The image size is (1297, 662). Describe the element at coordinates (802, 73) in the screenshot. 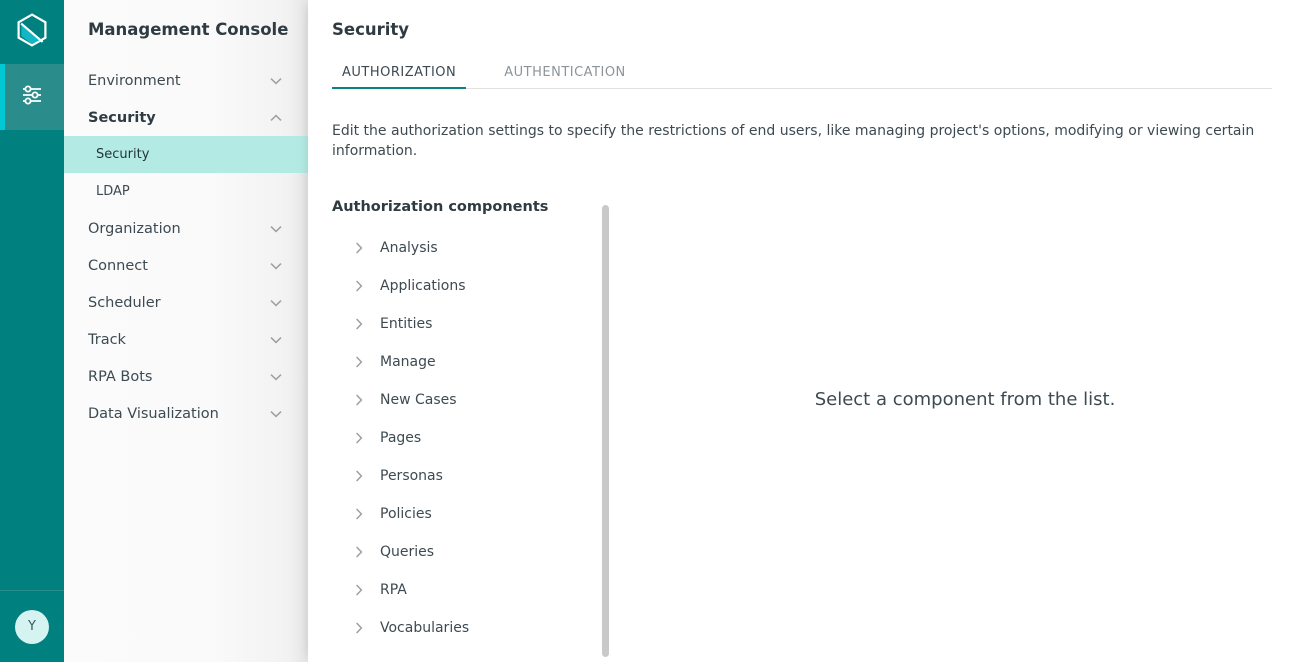

I see `tab-bar: AUTHORIZATION AUTHENTICATION` at that location.